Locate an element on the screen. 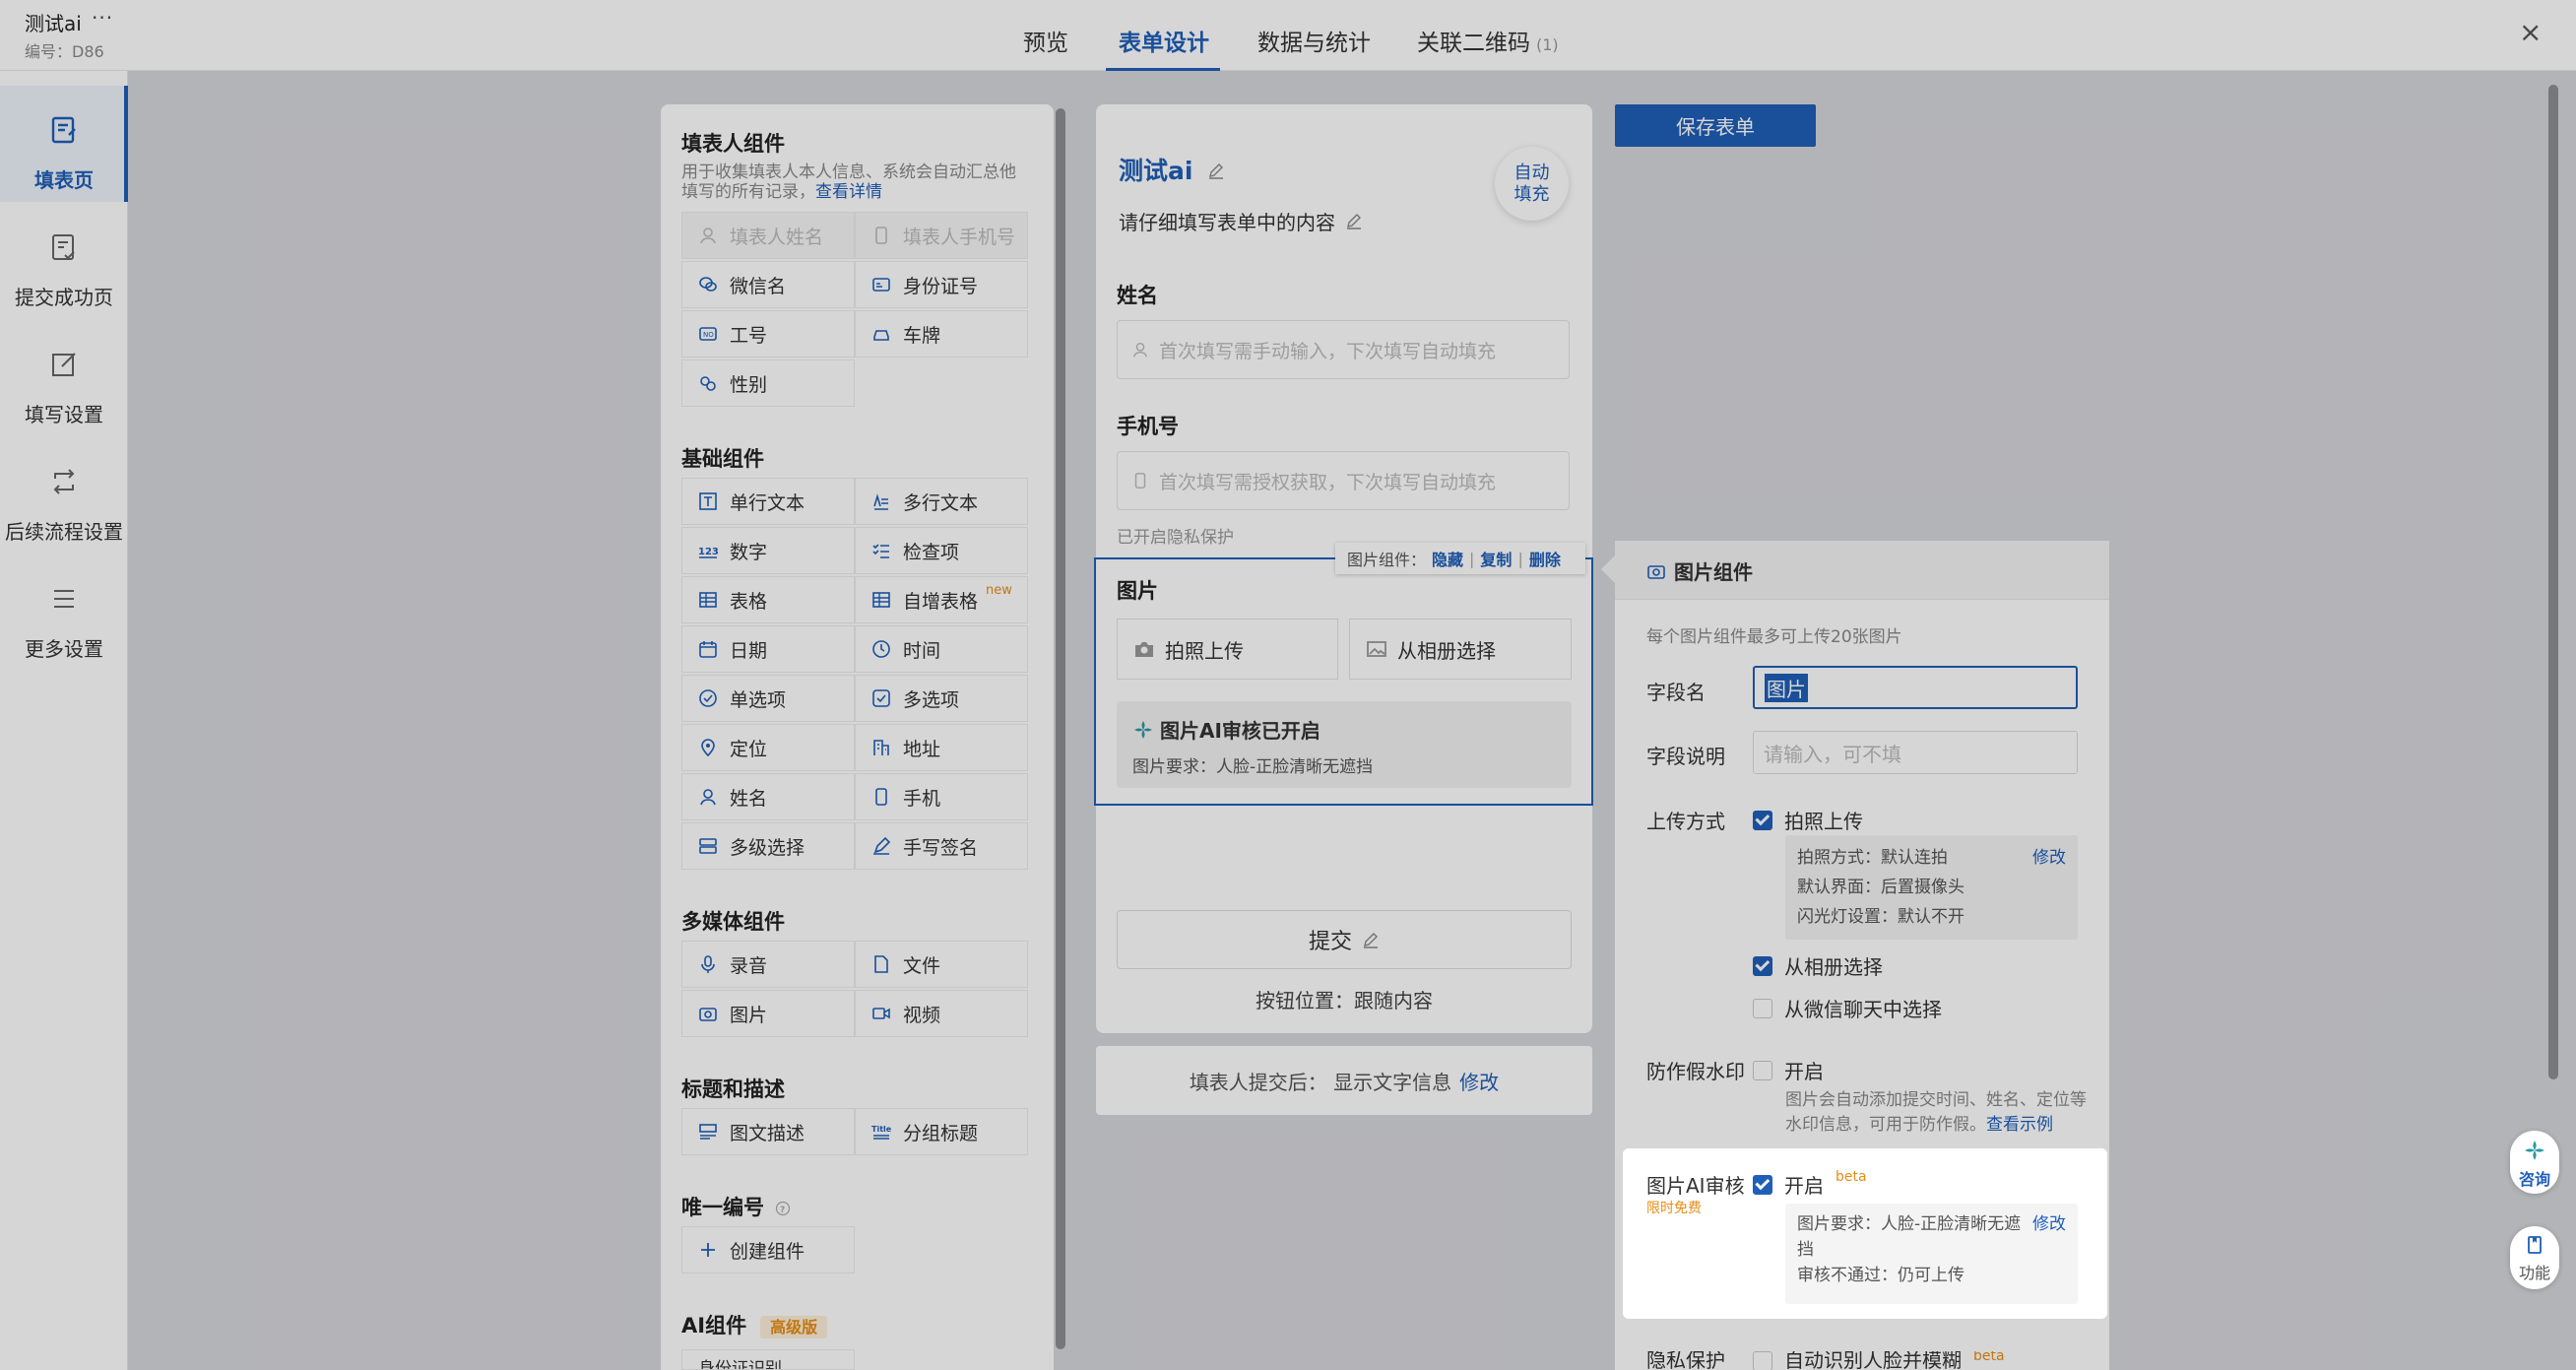 This screenshot has height=1370, width=2576. auto-fill-button: 自动填充 is located at coordinates (1532, 184).